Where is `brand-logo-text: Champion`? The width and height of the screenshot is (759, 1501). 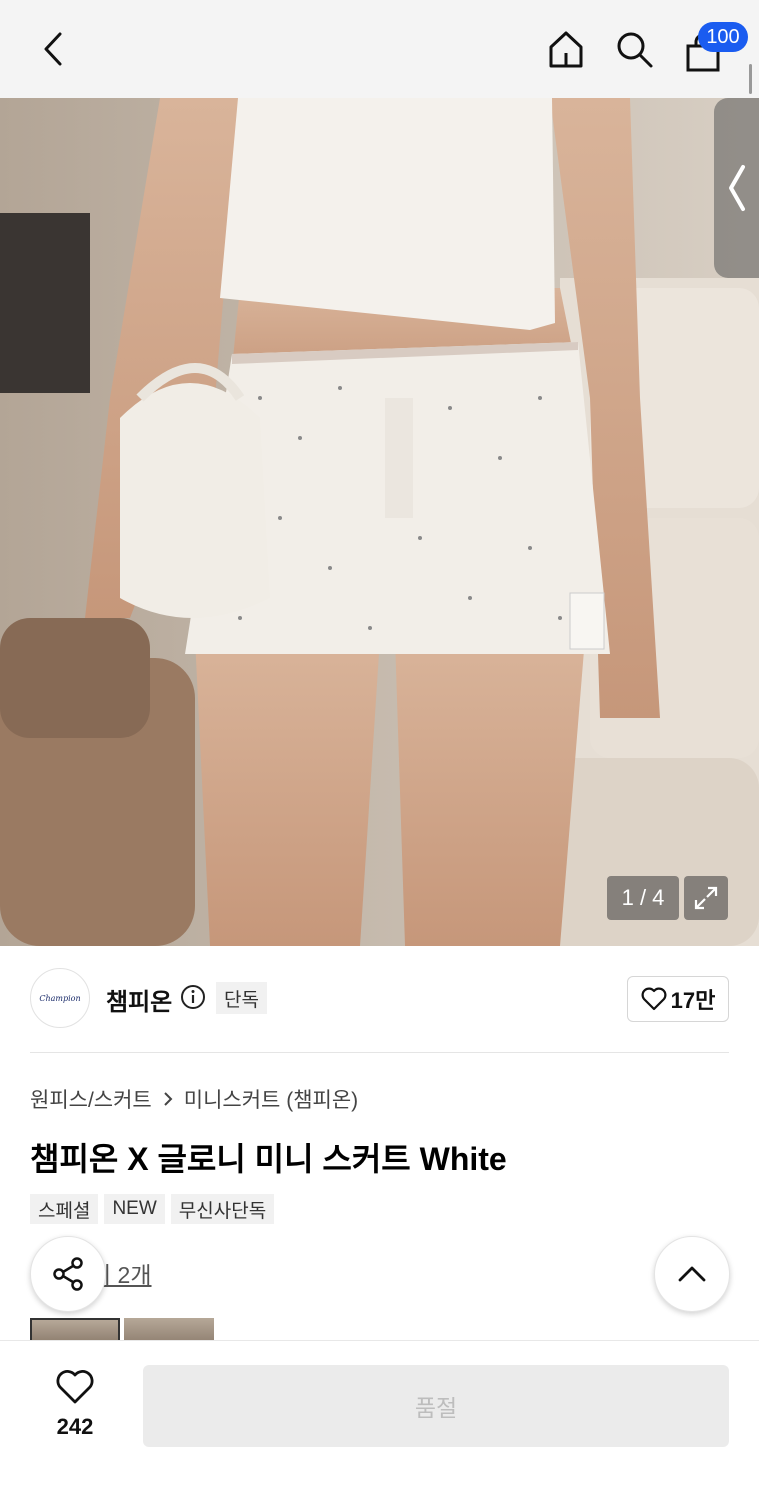
brand-logo-text: Champion is located at coordinates (60, 998).